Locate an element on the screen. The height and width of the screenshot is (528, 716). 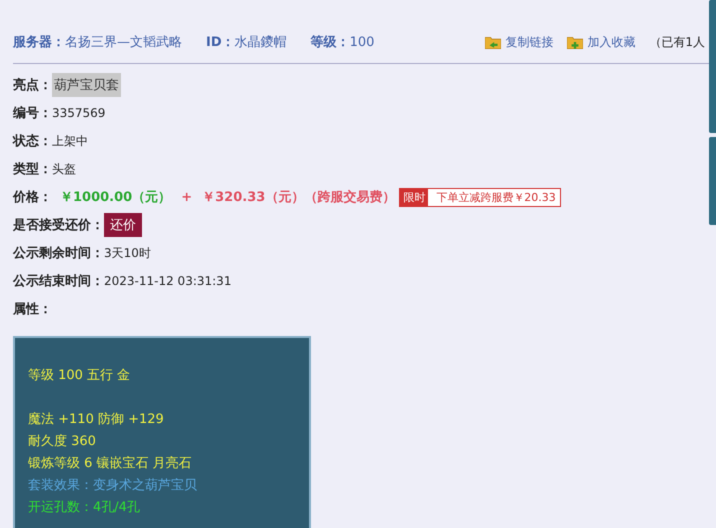
field-value: 3天10时 is located at coordinates (127, 253).